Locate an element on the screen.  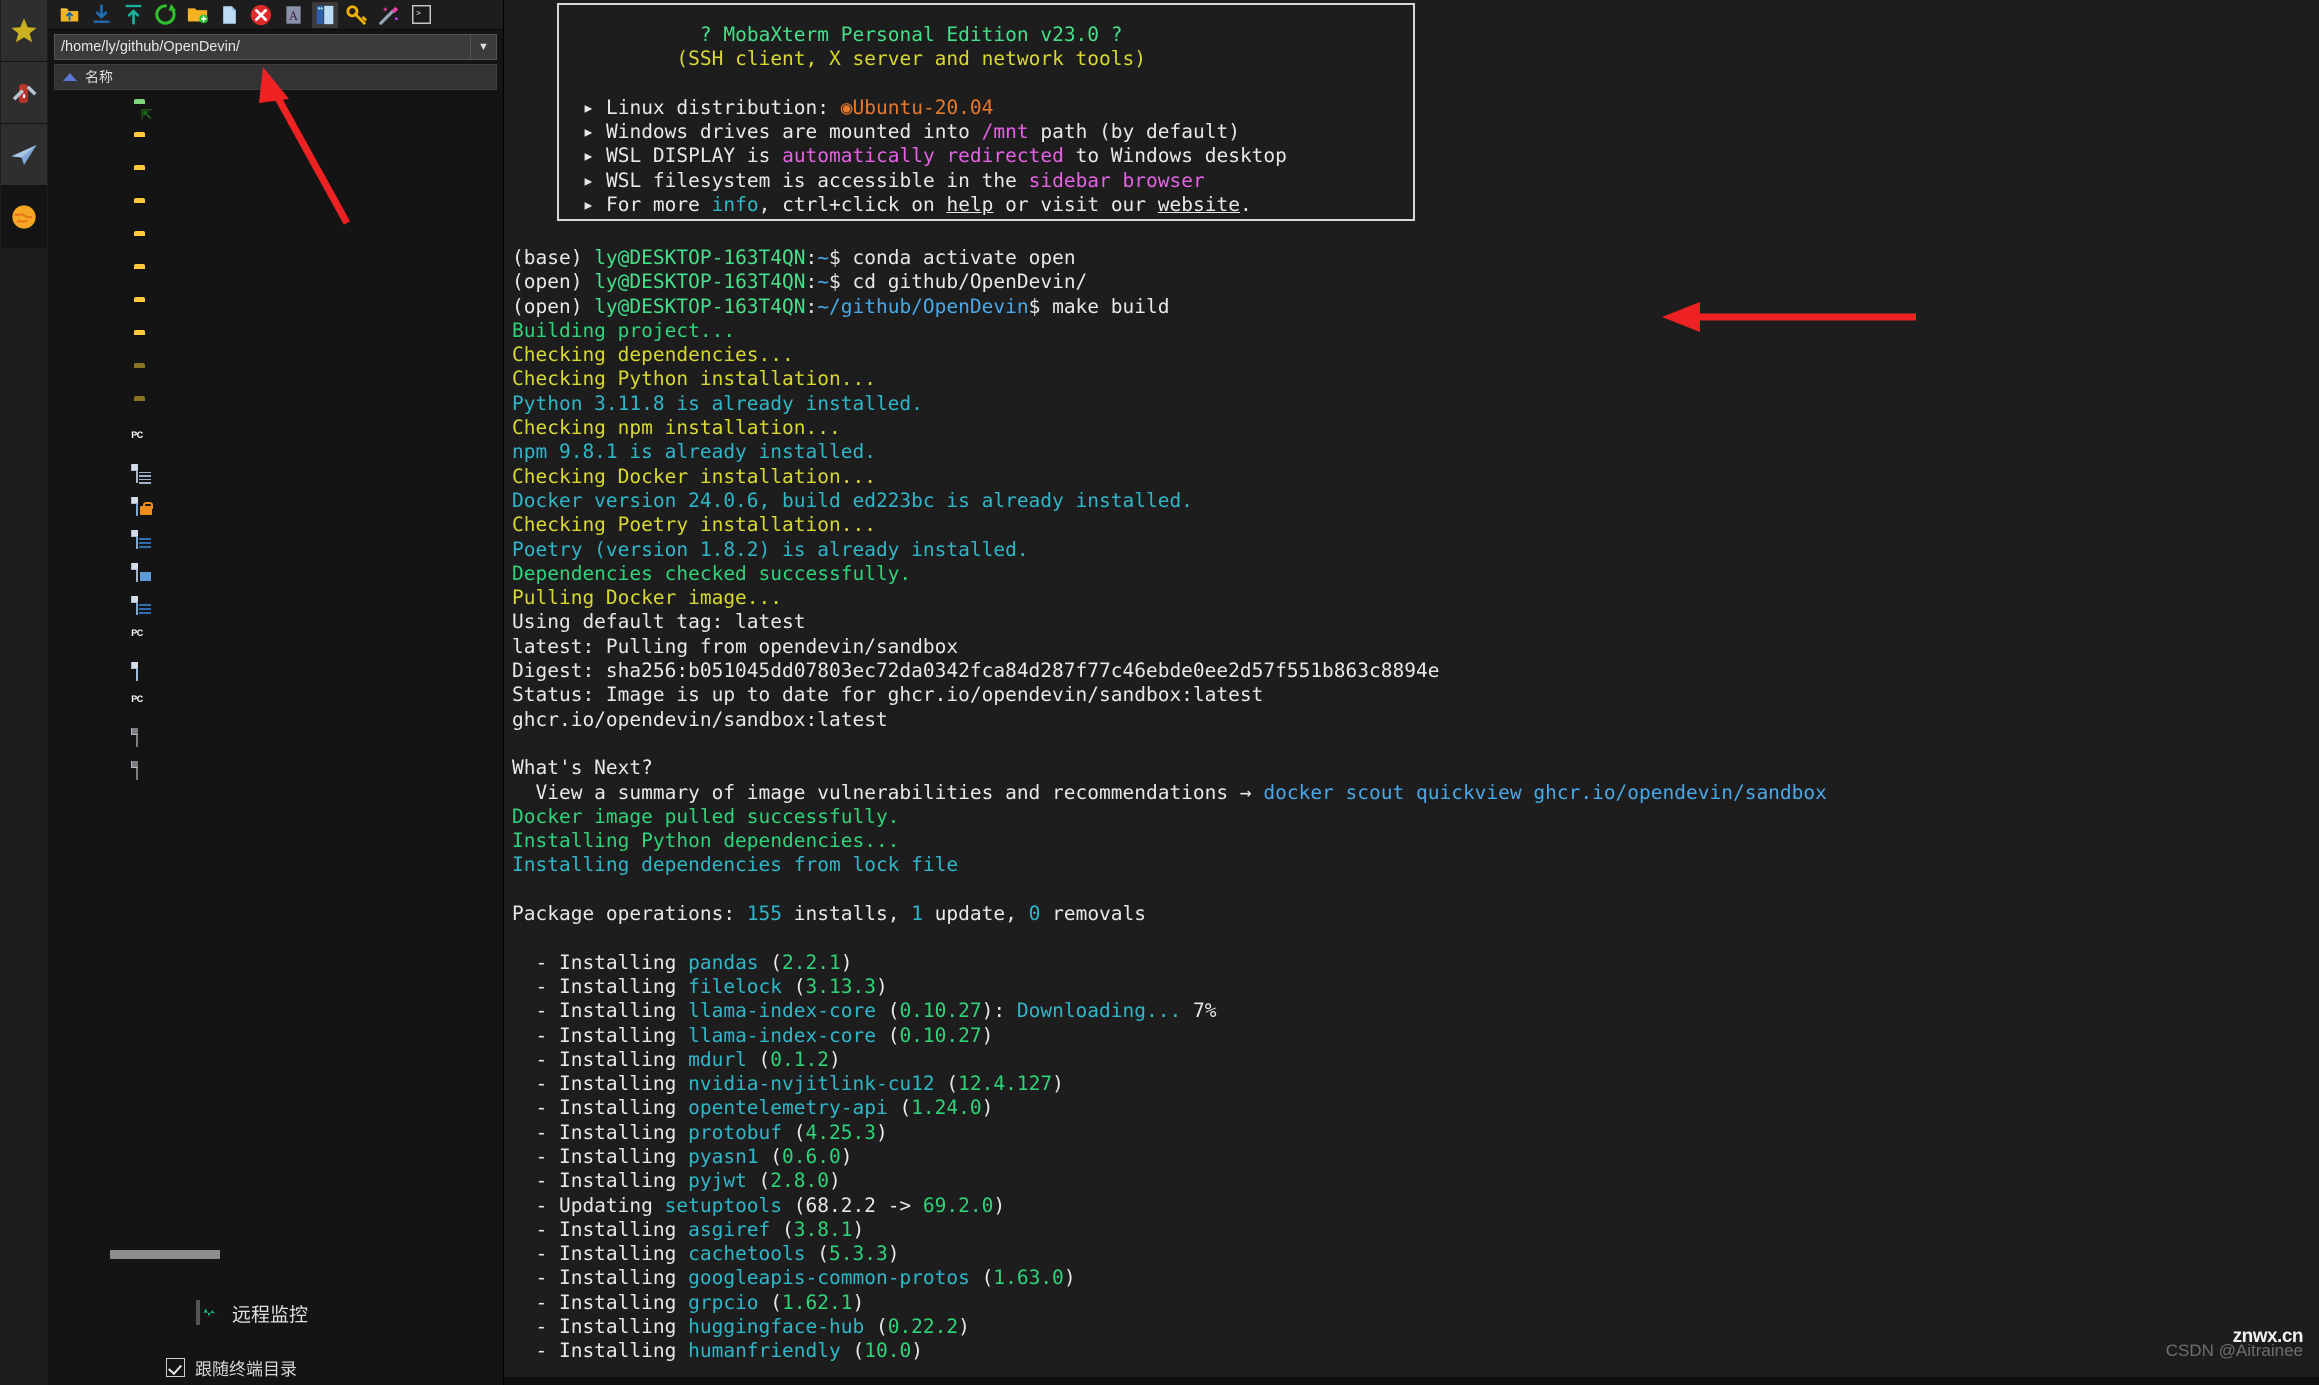
doc-blue-icon is located at coordinates (146, 541).